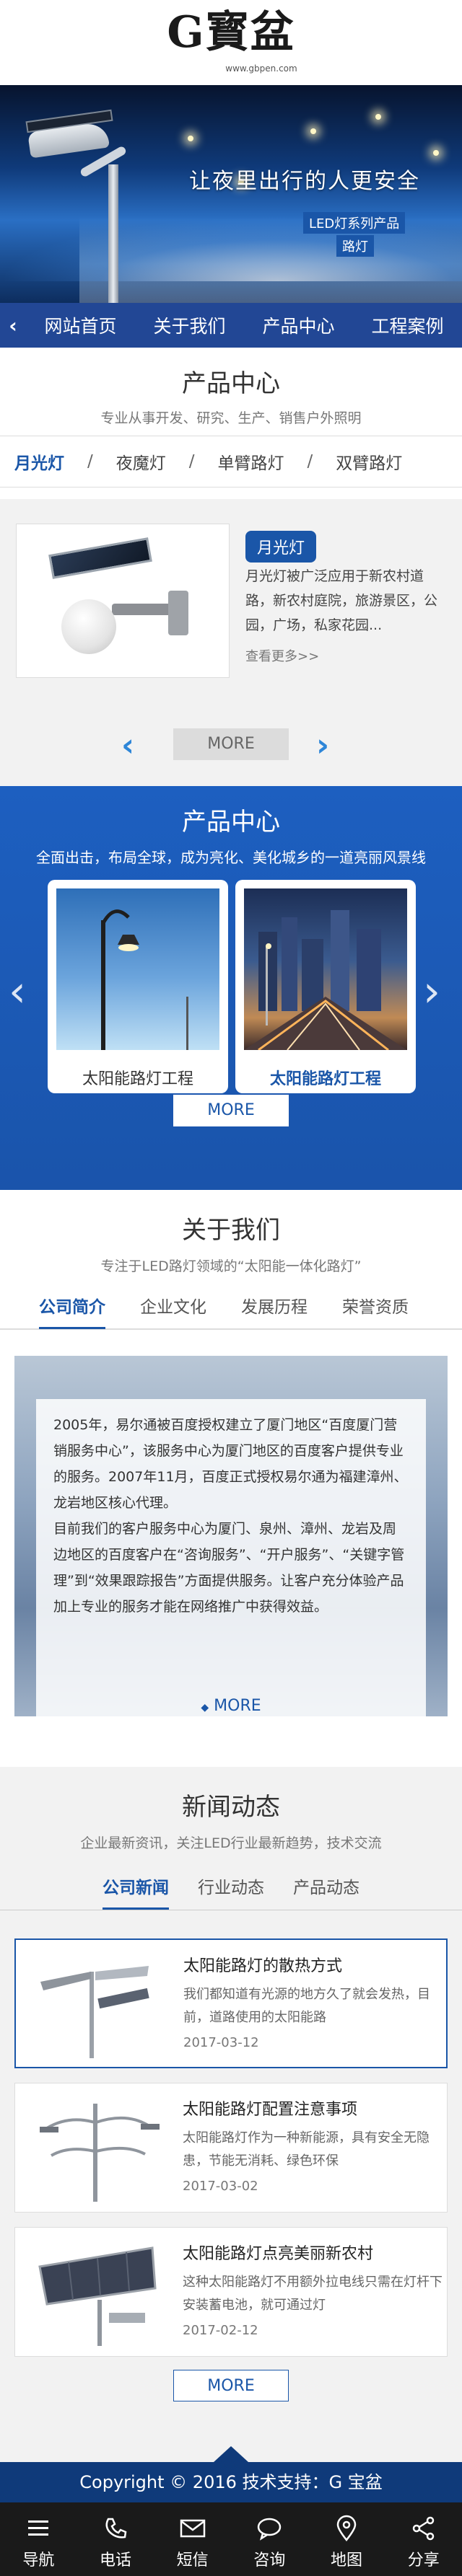 The image size is (462, 2576). I want to click on news-date: 2017-03-12, so click(221, 2042).